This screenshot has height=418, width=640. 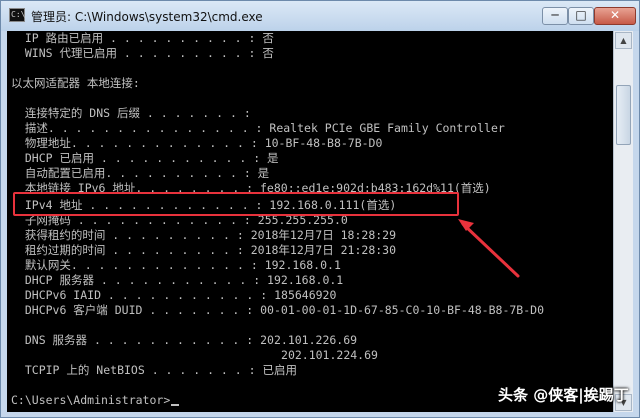 I want to click on red-arrow-icon, so click(x=489, y=248).